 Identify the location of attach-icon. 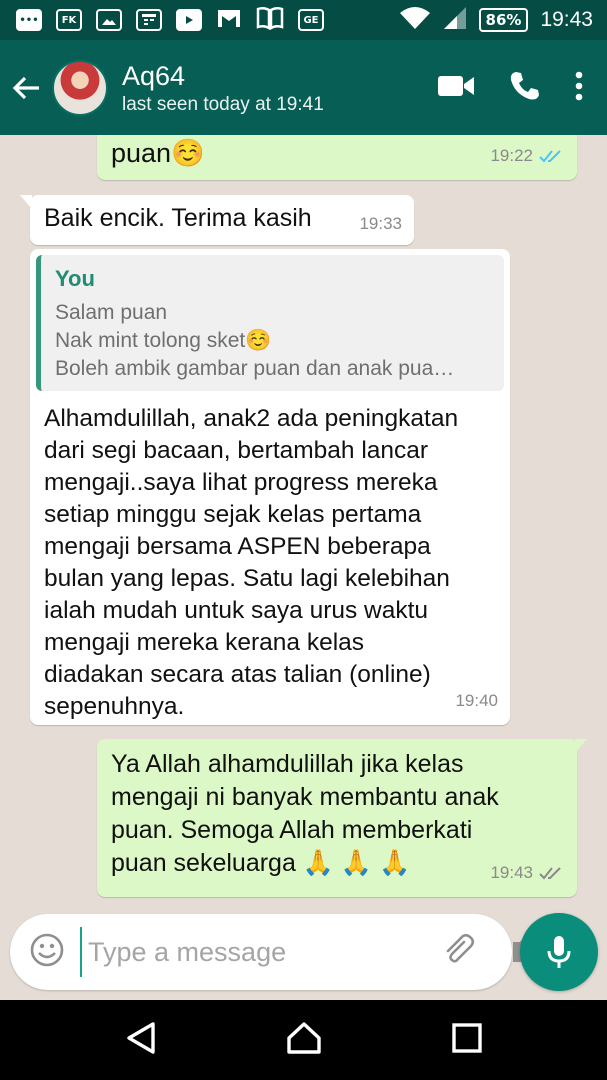
(459, 952).